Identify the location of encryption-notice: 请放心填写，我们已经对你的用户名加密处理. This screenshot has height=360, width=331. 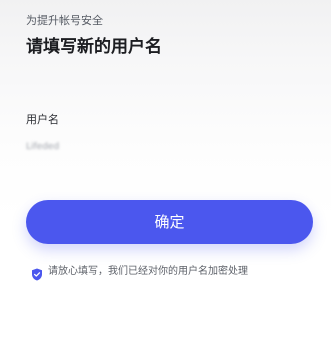
(139, 272).